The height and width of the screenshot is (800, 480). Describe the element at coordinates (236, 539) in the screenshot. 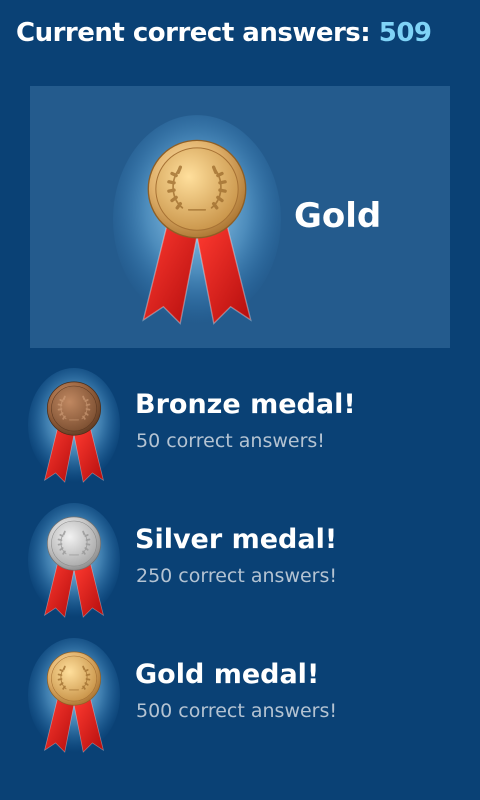

I see `medal-title: Silver medal!` at that location.